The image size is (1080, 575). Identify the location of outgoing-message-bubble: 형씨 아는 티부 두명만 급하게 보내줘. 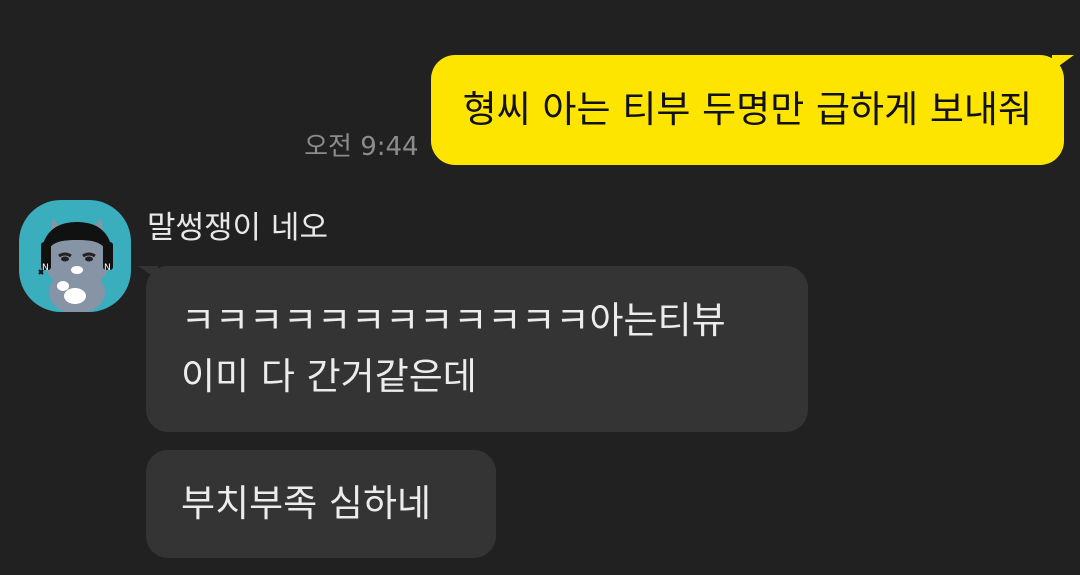
(752, 110).